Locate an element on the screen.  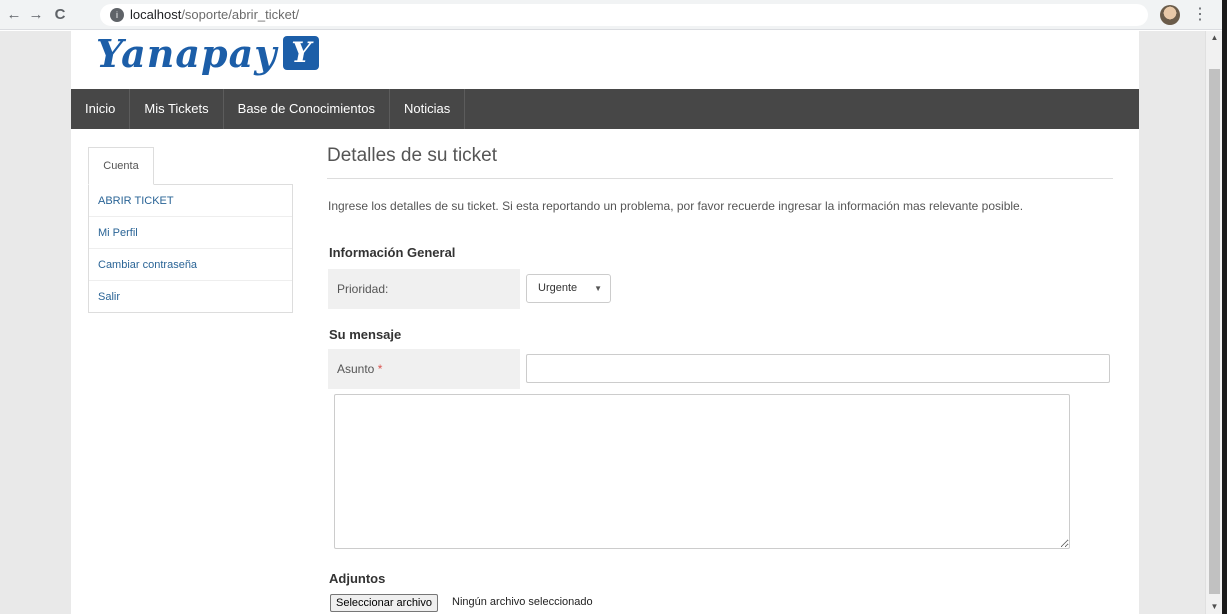
page-title: Detalles de su ticket is located at coordinates (412, 155).